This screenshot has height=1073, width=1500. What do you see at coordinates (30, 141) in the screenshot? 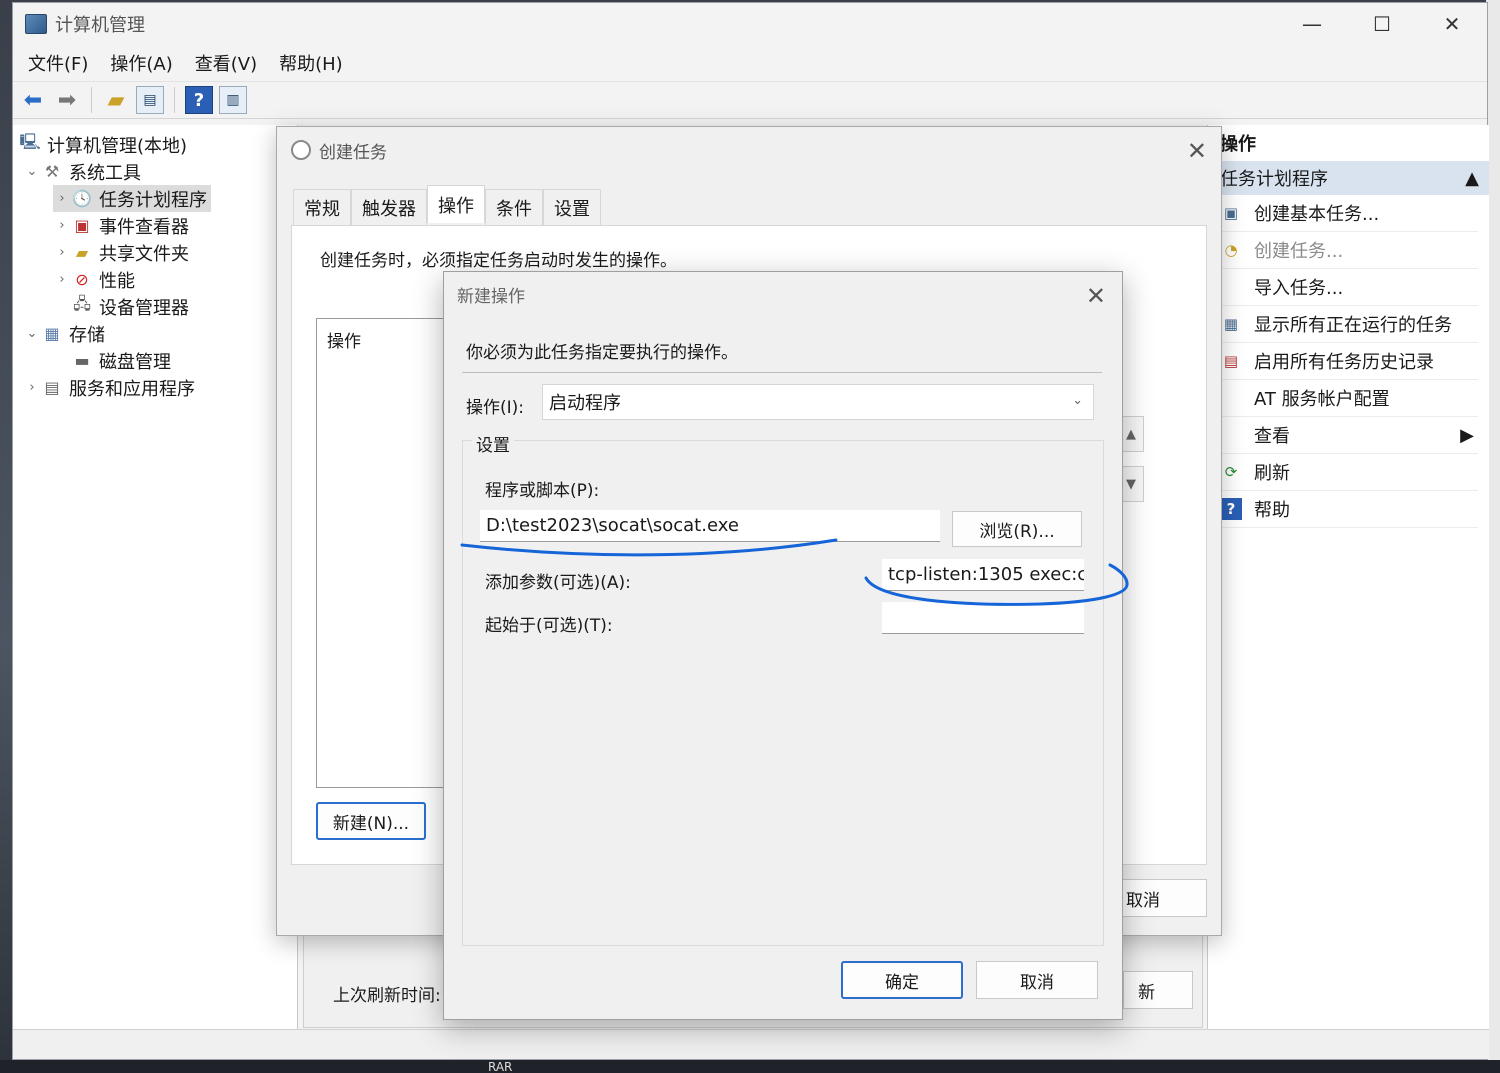
I see `computer-icon: 🖳` at bounding box center [30, 141].